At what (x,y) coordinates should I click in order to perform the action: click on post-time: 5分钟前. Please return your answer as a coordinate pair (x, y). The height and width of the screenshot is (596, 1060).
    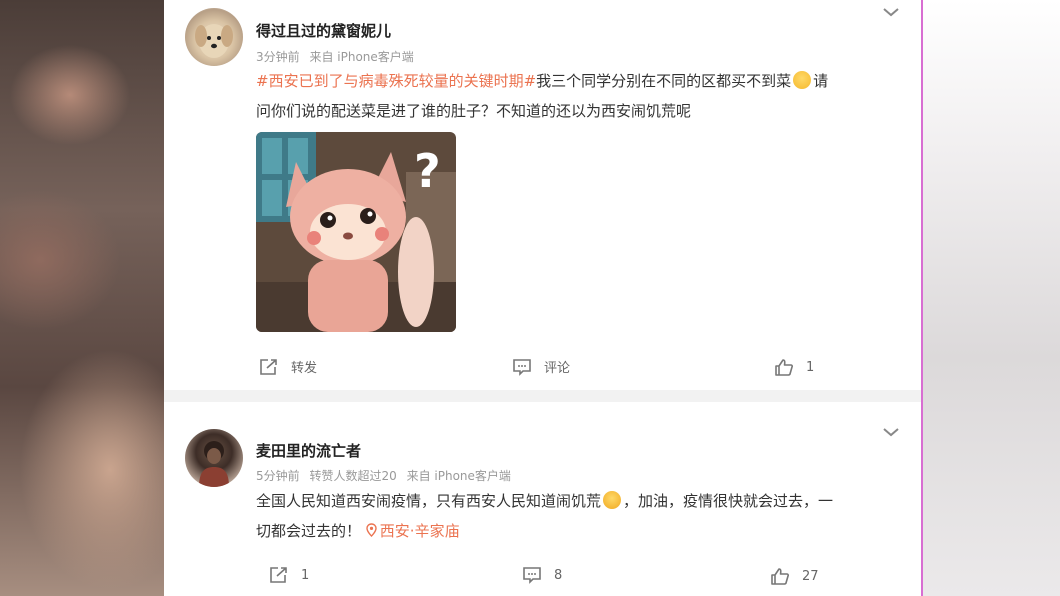
    Looking at the image, I should click on (278, 476).